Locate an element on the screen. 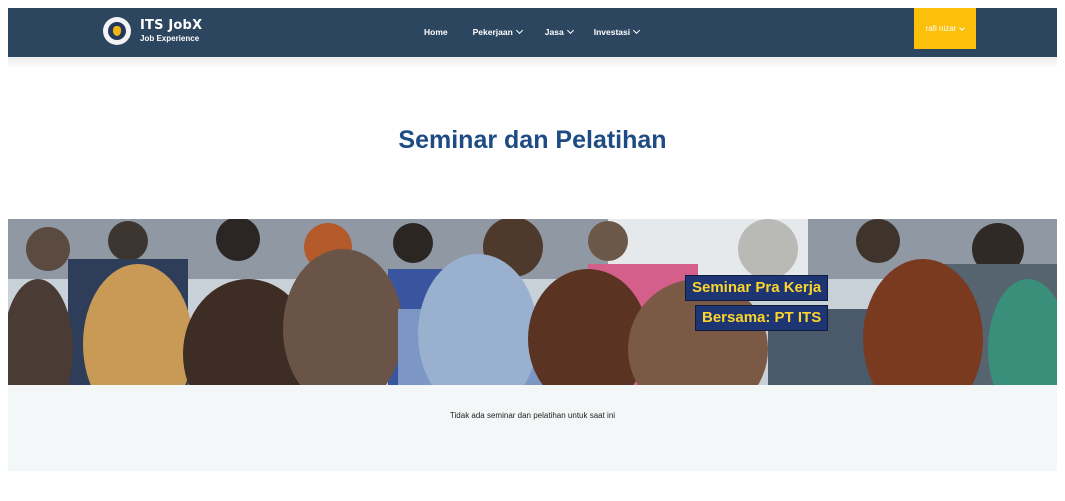  nav-pekerjaan-label: Pekerjaan is located at coordinates (492, 32).